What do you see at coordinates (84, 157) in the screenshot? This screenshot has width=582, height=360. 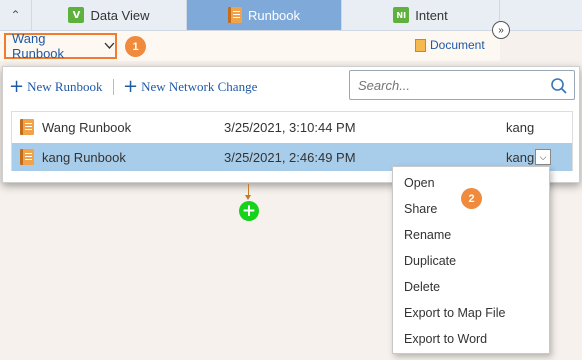 I see `runbook-name: kang Runbook` at bounding box center [84, 157].